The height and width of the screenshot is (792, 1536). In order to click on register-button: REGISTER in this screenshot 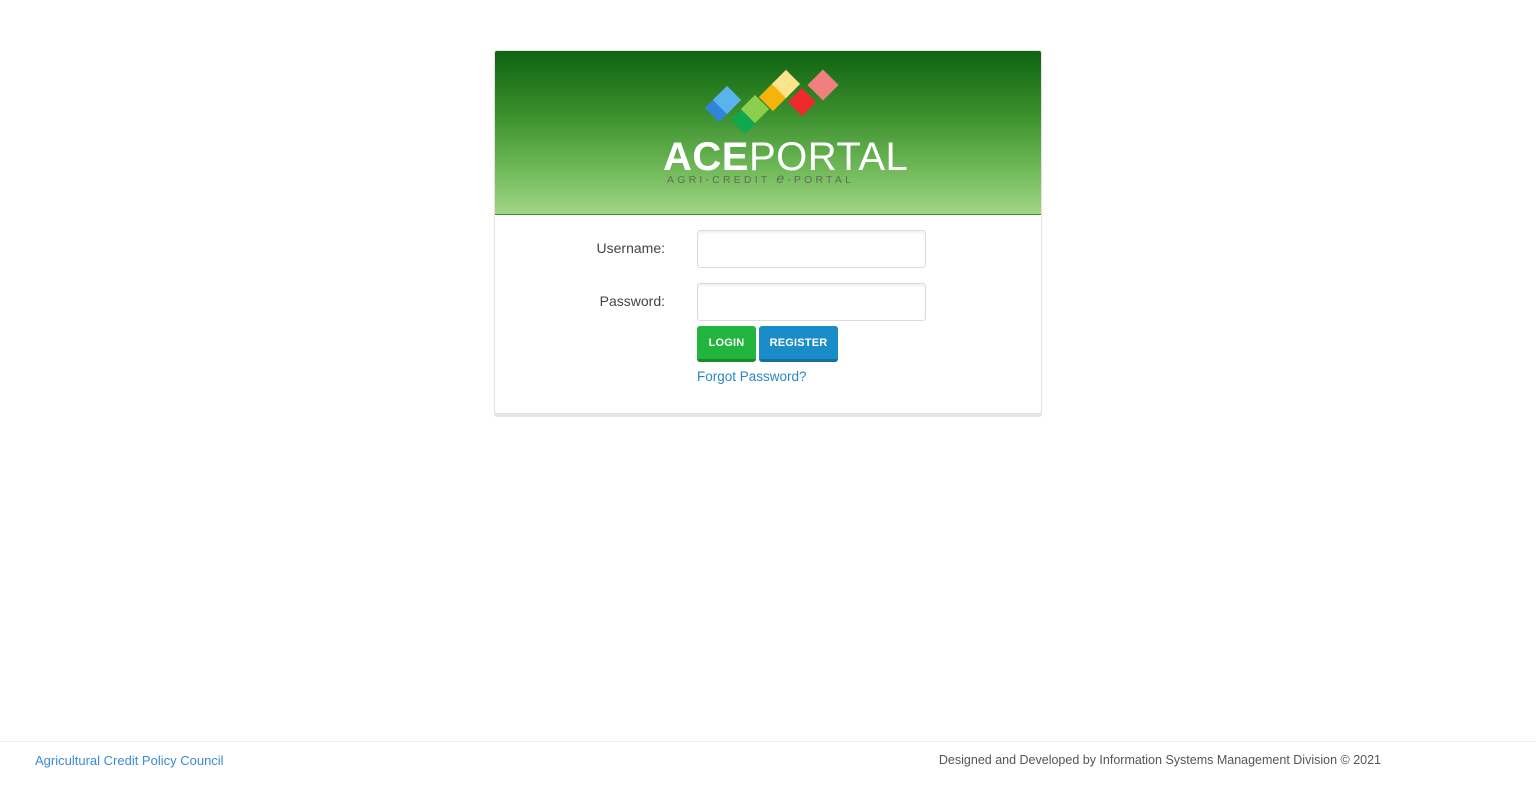, I will do `click(798, 344)`.